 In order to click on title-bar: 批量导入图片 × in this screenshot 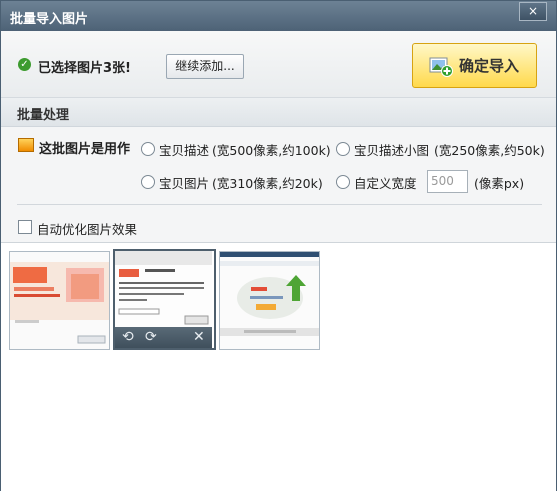, I will do `click(278, 16)`.